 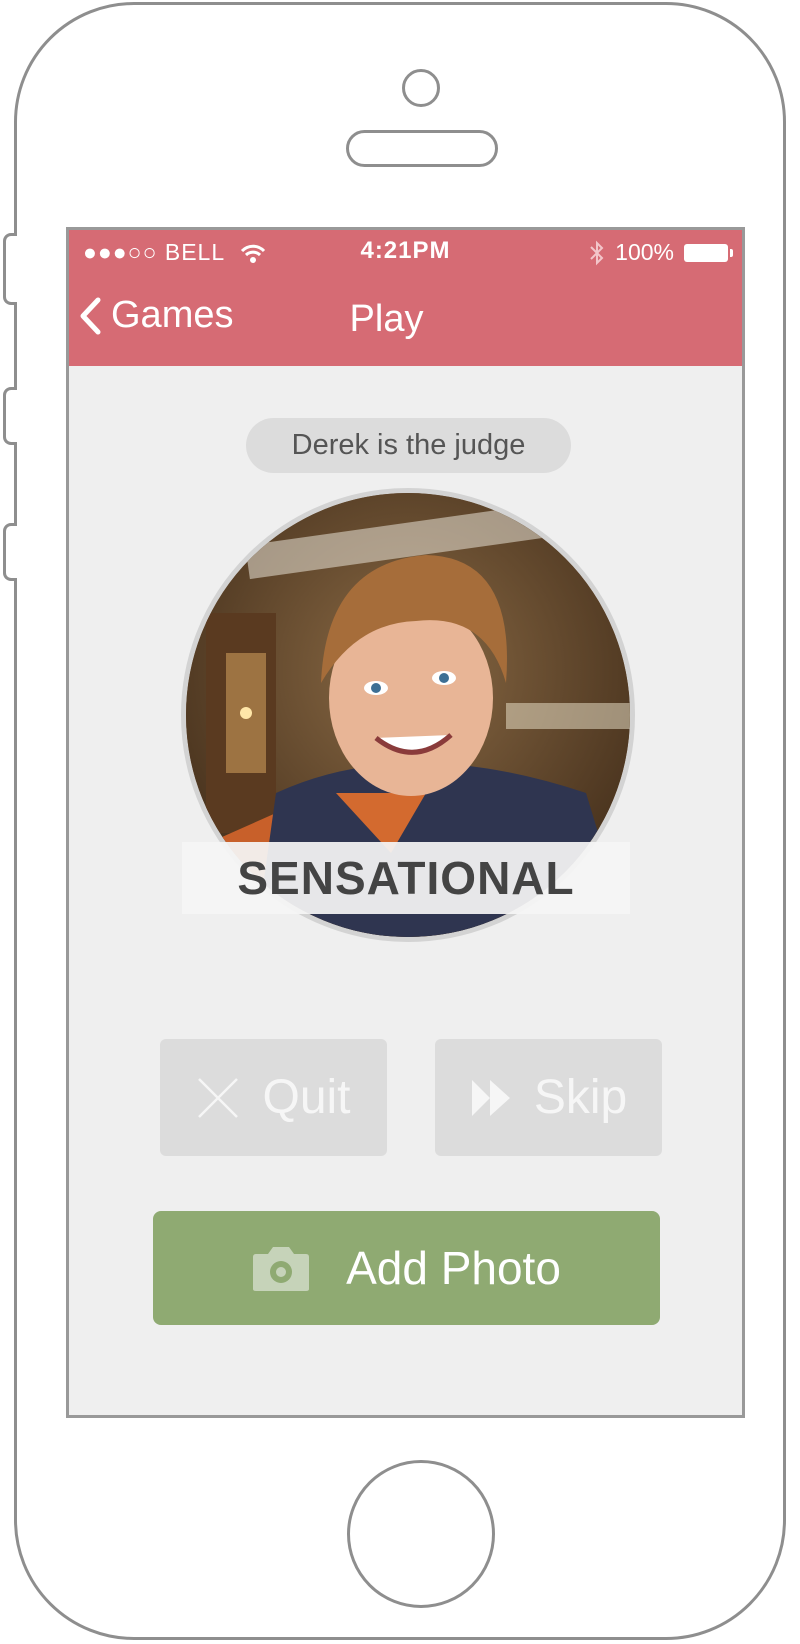 What do you see at coordinates (10, 416) in the screenshot?
I see `volume-up-button` at bounding box center [10, 416].